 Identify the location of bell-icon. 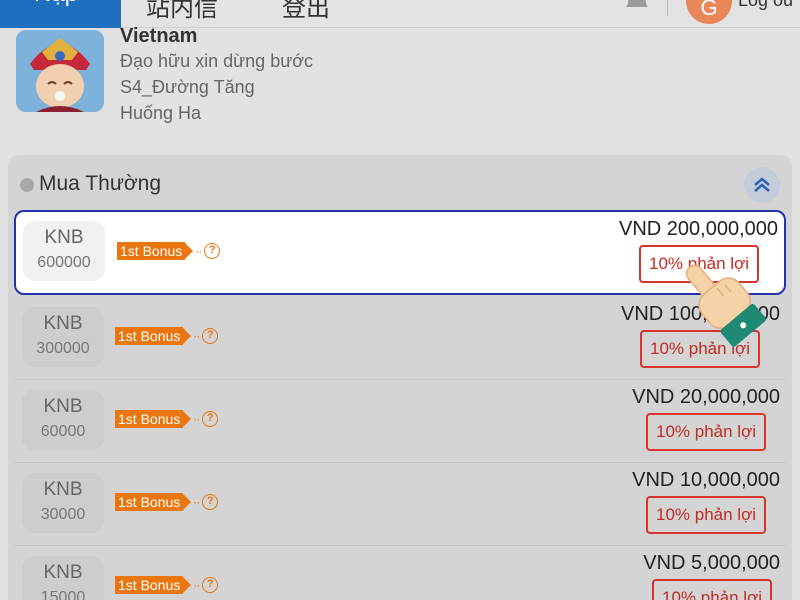
(637, 6).